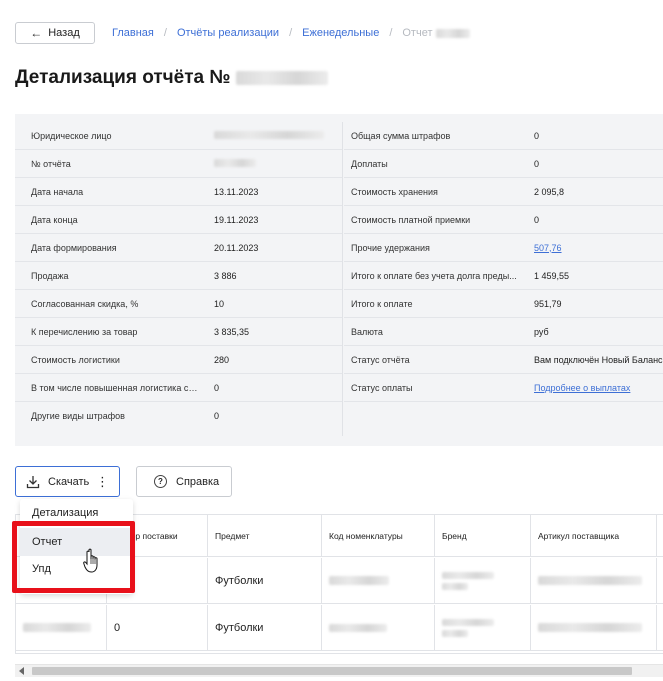 Image resolution: width=663 pixels, height=681 pixels. Describe the element at coordinates (503, 304) in the screenshot. I see `detail-row: Итого к оплате 951,79` at that location.